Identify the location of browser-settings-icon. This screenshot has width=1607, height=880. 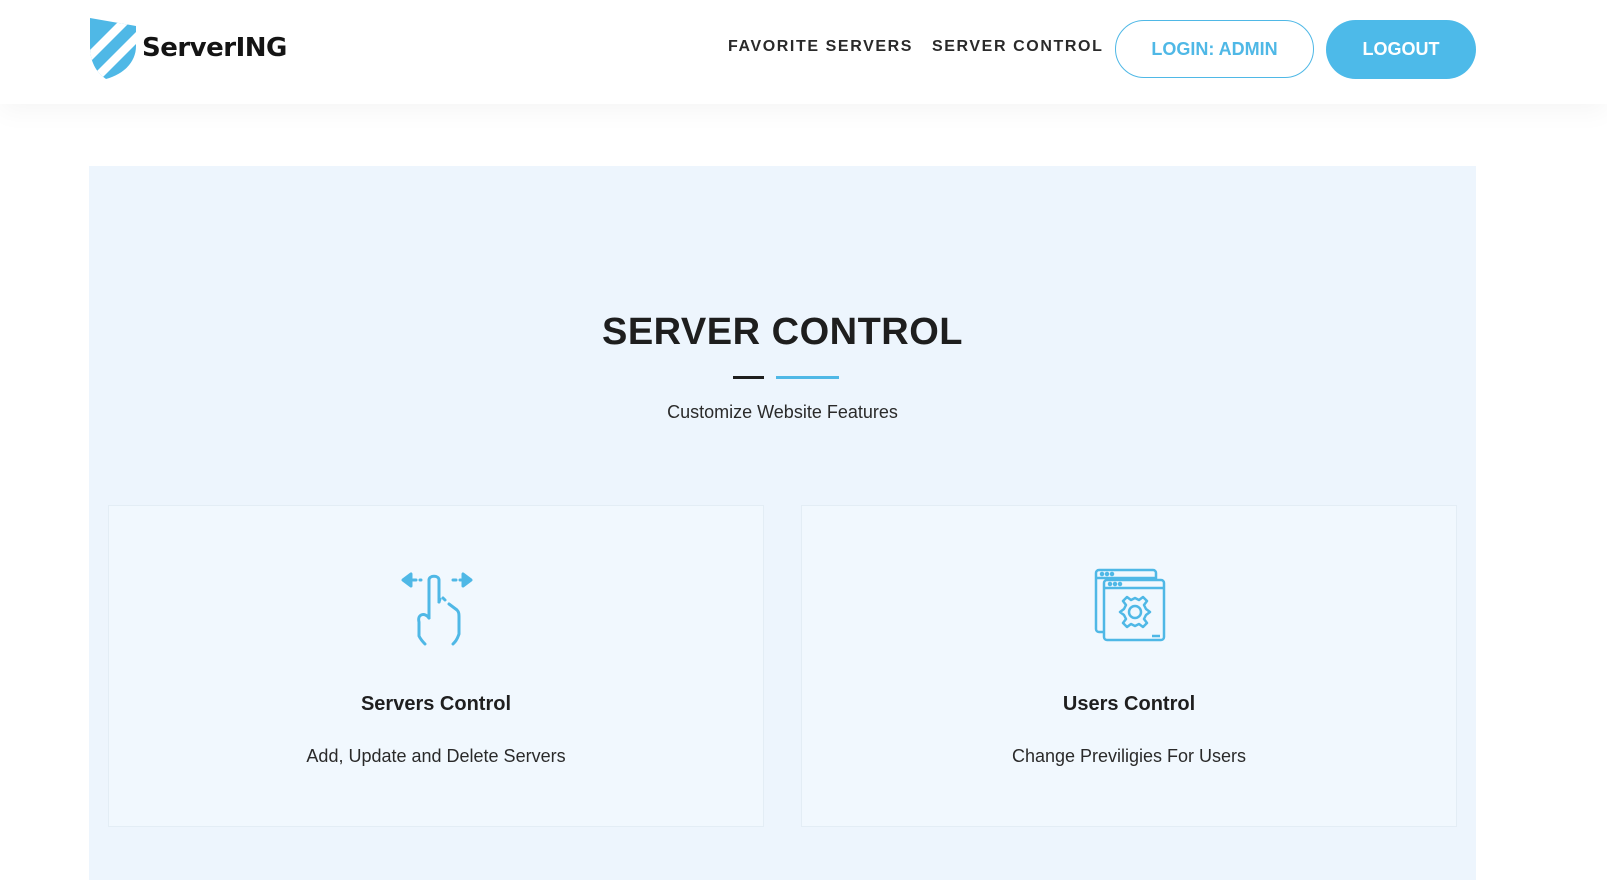
(1130, 605).